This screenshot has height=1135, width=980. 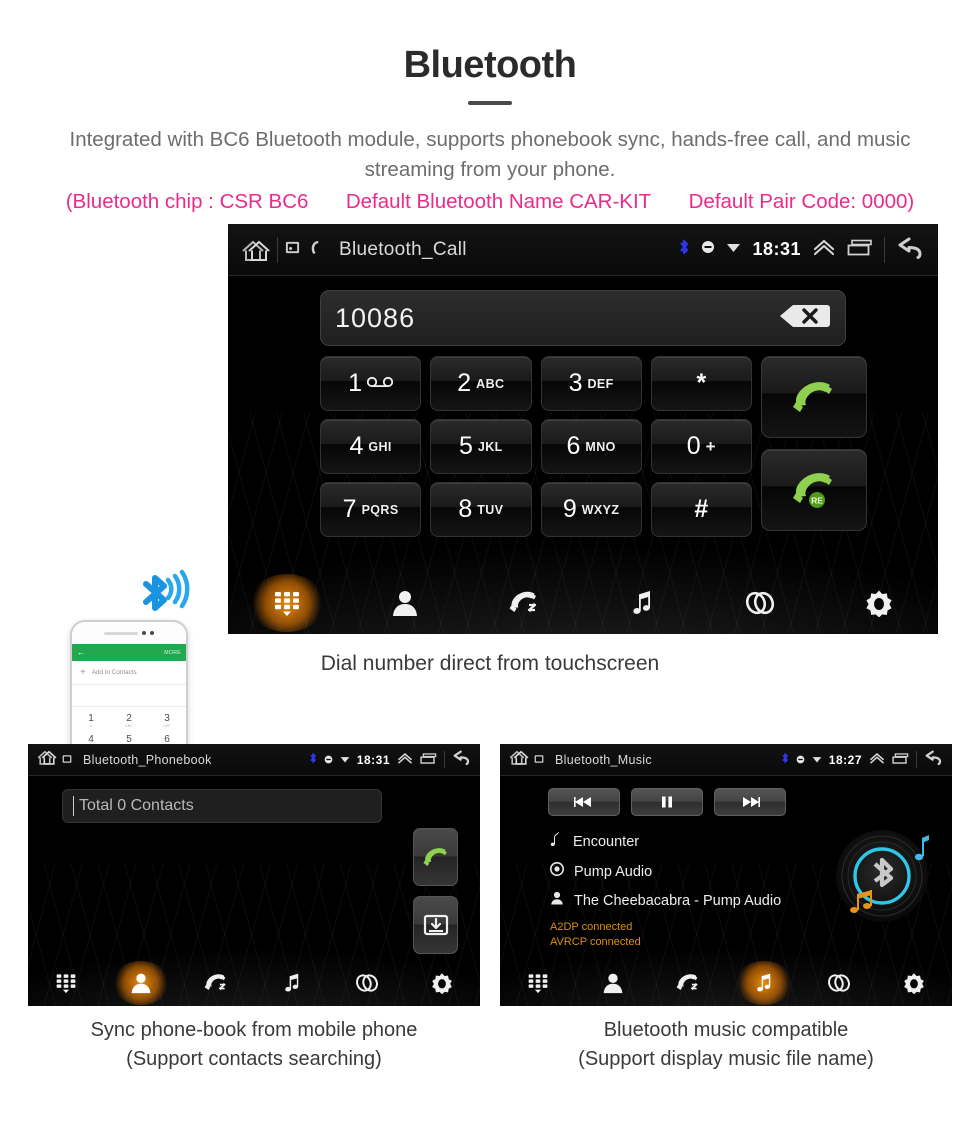 I want to click on dialpad-key-5: 5 JKL, so click(x=481, y=447).